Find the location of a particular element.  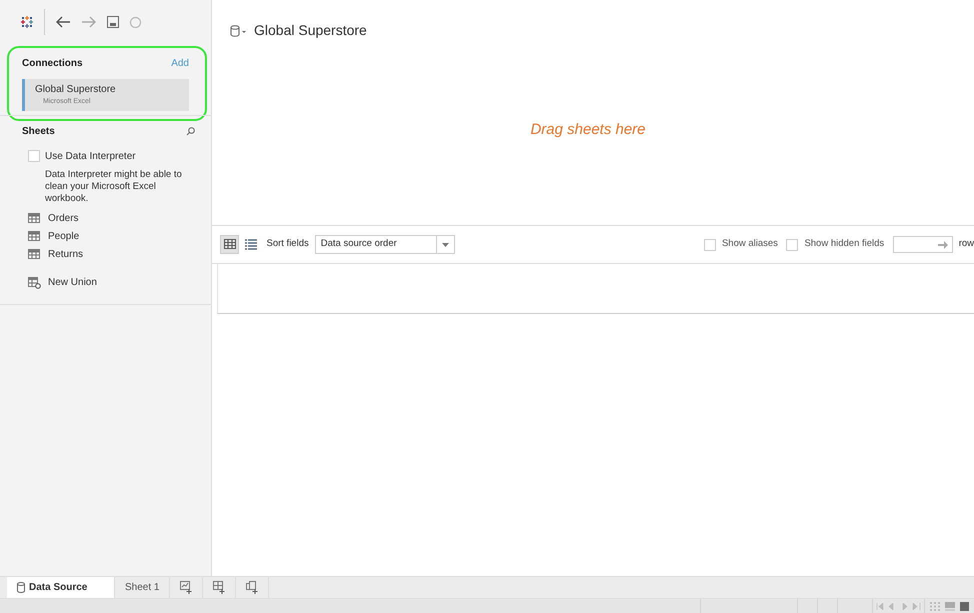

sheet-item: Orders is located at coordinates (111, 219).